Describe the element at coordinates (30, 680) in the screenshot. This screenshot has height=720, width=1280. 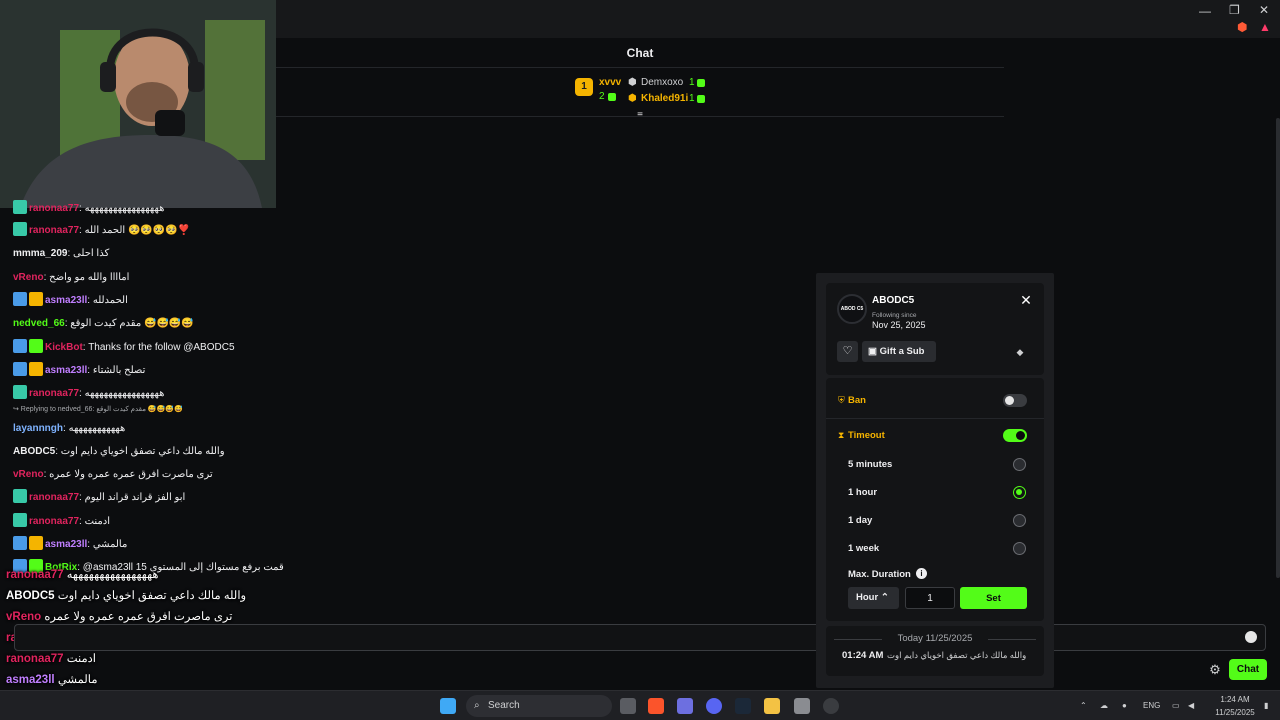
I see `overlay-username: asma23ll` at that location.